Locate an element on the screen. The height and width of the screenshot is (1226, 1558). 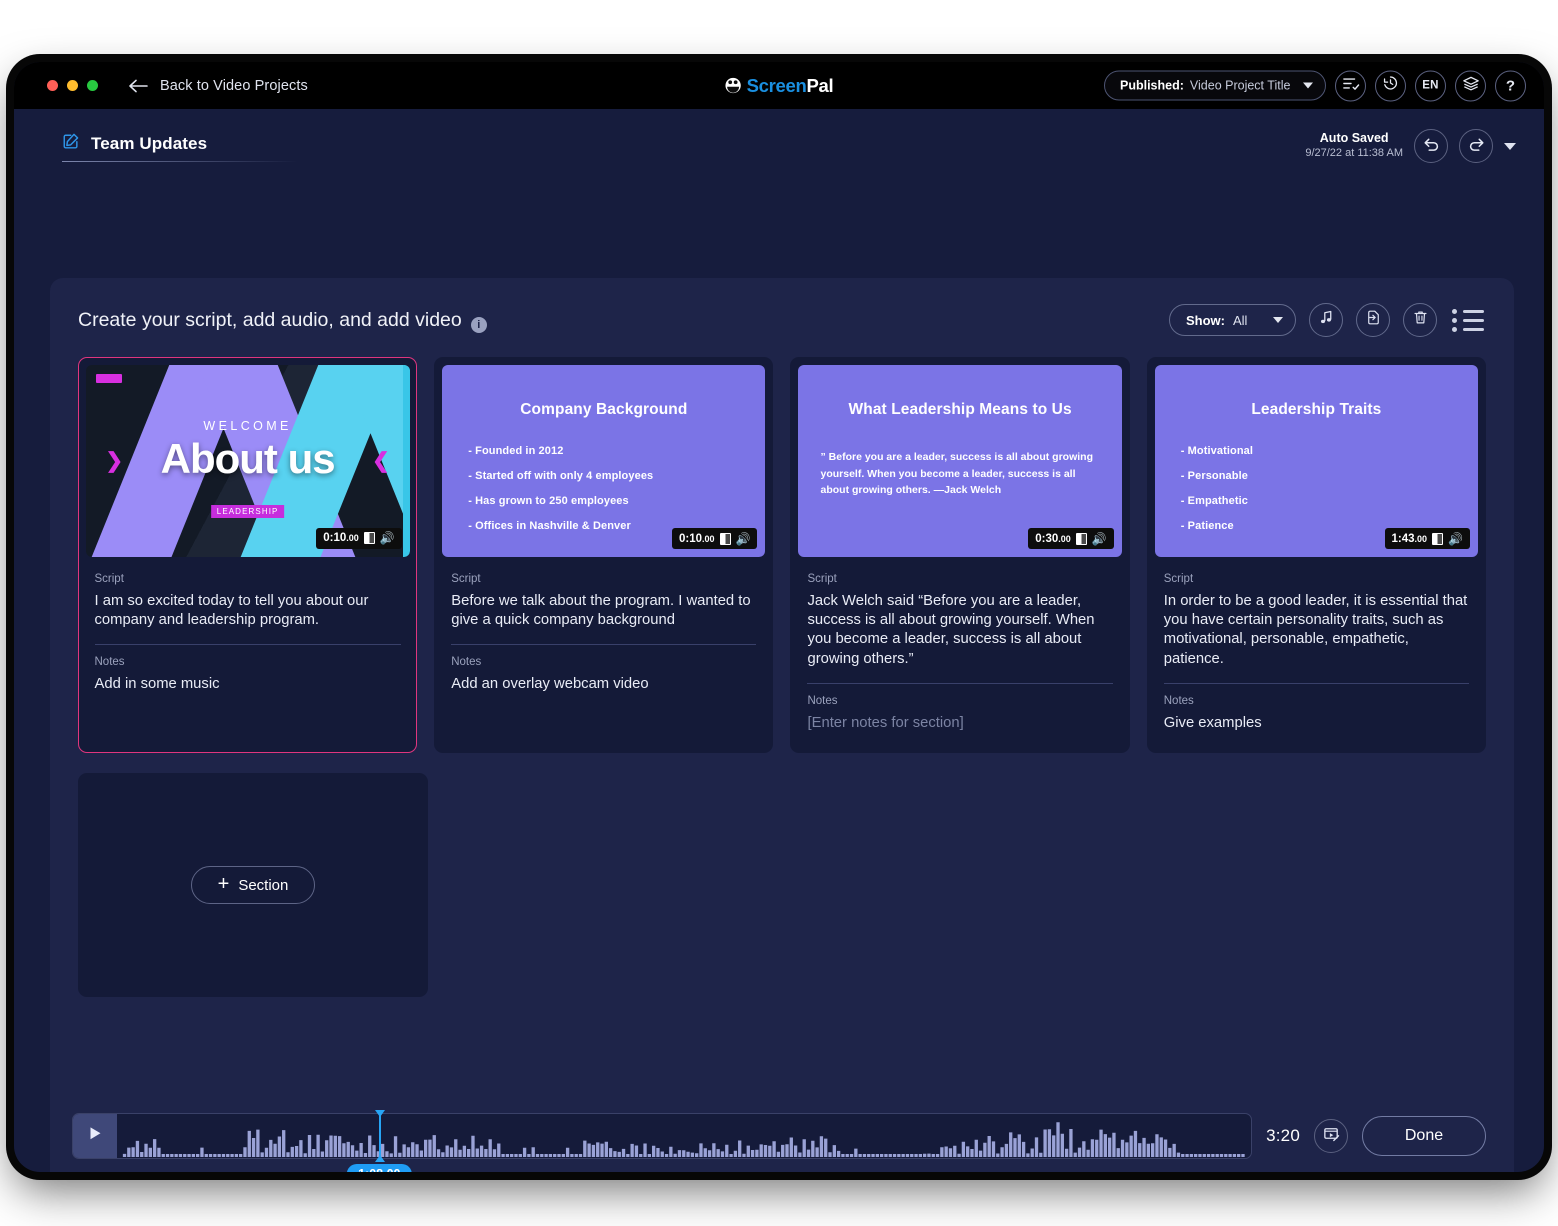
notes-text: Add in some music is located at coordinates (248, 684).